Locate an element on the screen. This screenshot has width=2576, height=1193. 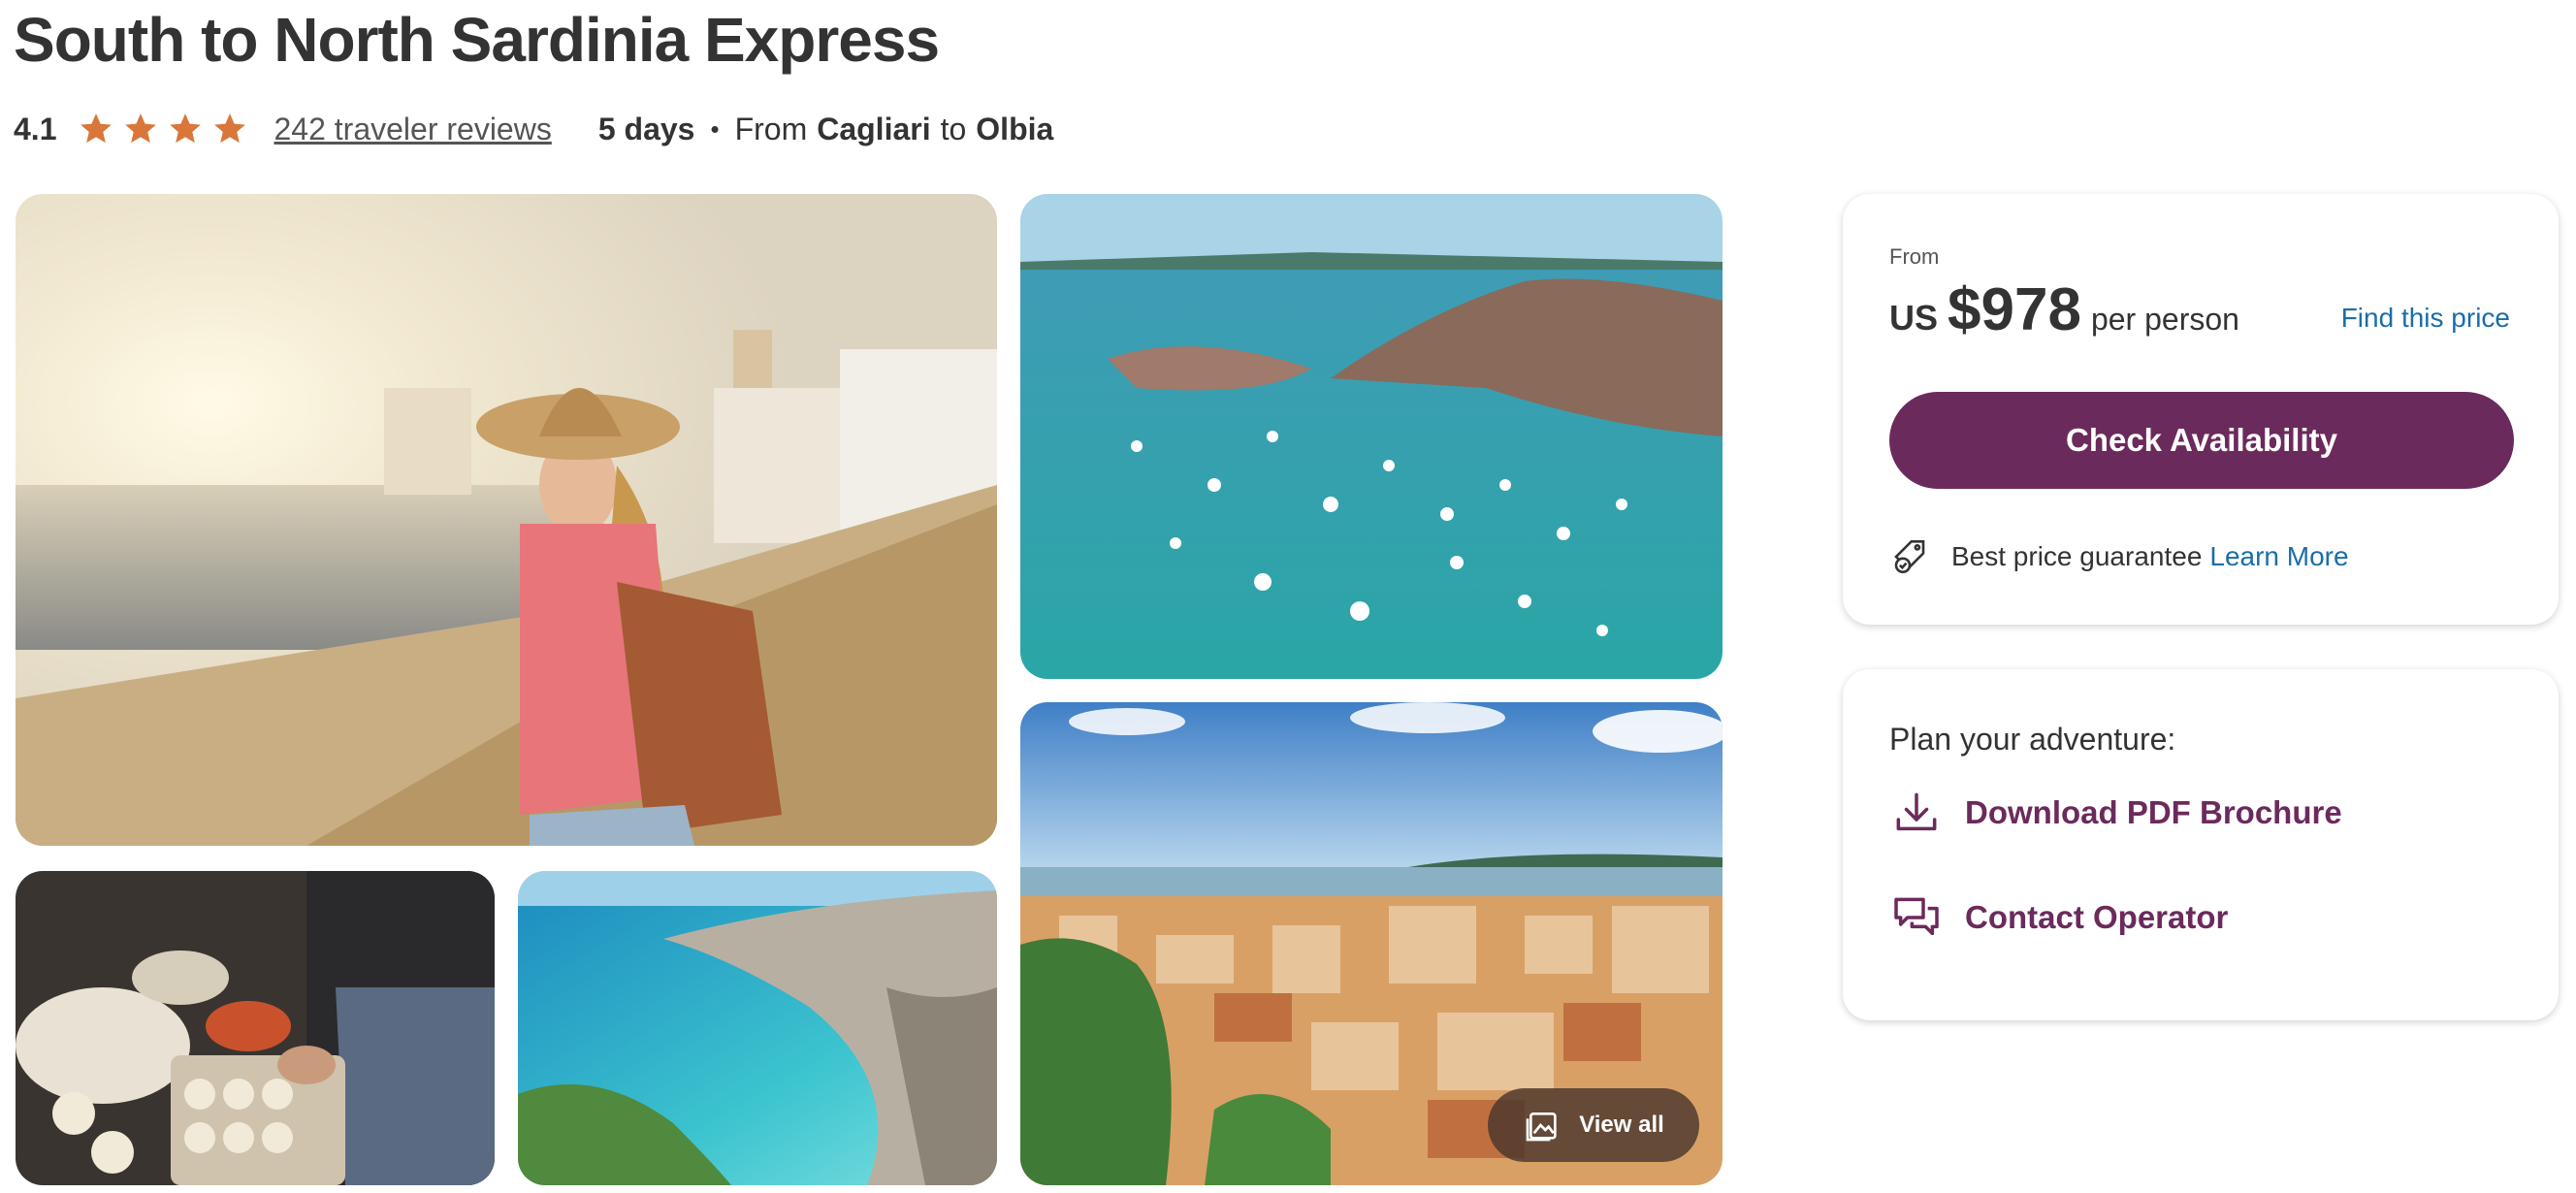
plan-heading: Plan your adventure: is located at coordinates (2032, 739).